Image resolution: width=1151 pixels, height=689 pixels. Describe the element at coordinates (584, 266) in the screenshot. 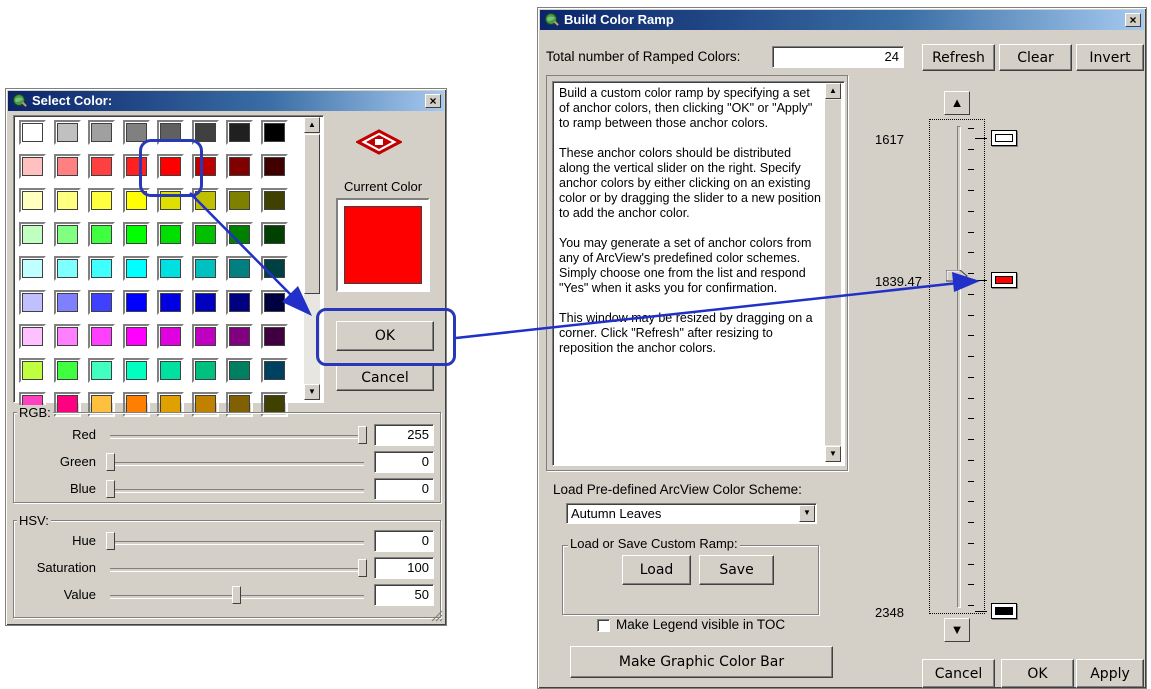

I see `connector-arrows` at that location.